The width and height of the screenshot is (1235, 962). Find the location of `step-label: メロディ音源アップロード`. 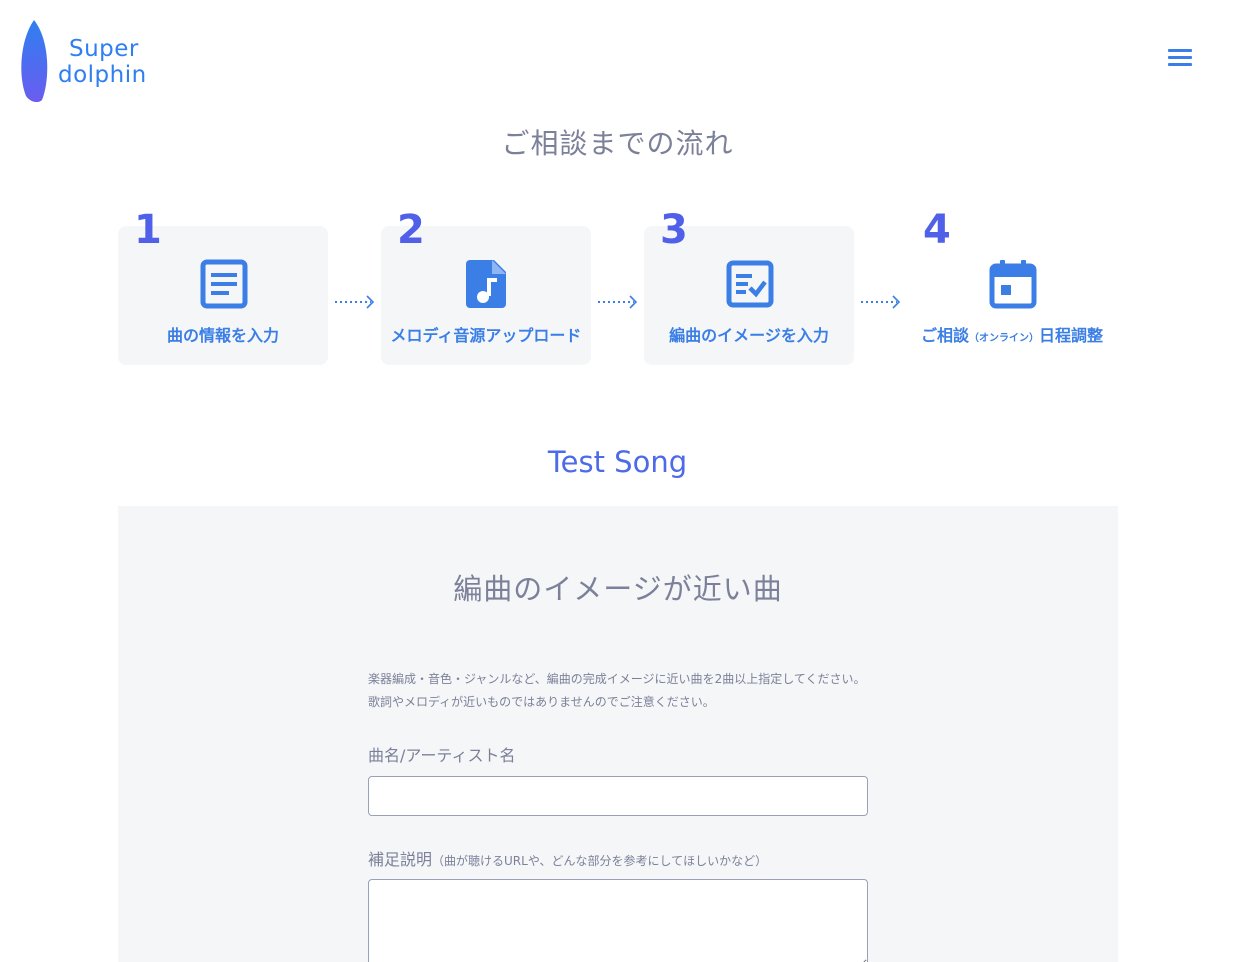

step-label: メロディ音源アップロード is located at coordinates (486, 335).